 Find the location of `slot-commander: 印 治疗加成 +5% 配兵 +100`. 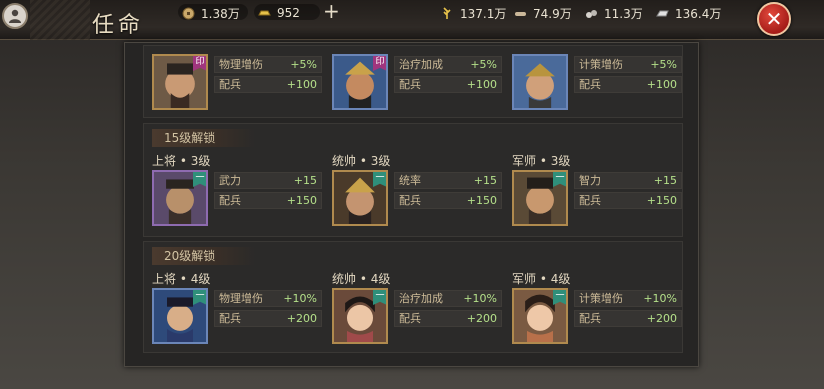

slot-commander: 印 治疗加成 +5% 配兵 +100 is located at coordinates (417, 94).